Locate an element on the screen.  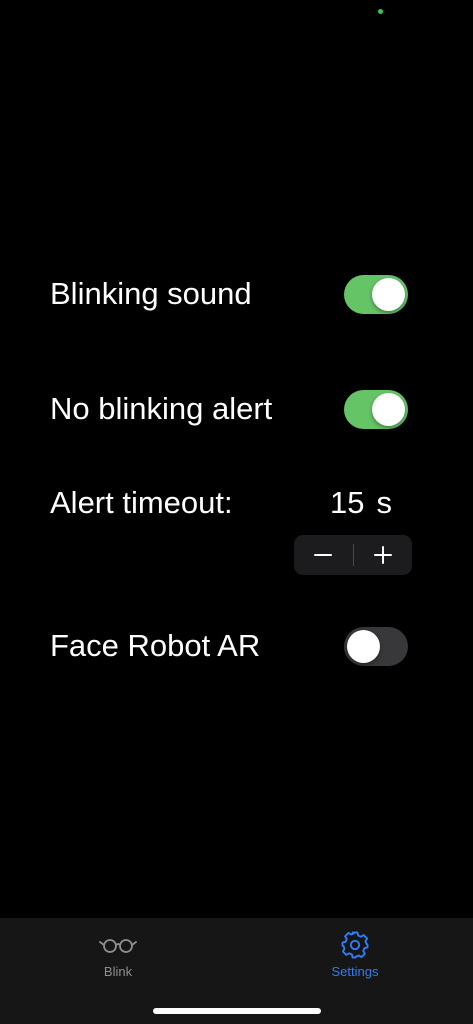
alert-timeout-label: Alert timeout: is located at coordinates (141, 502).